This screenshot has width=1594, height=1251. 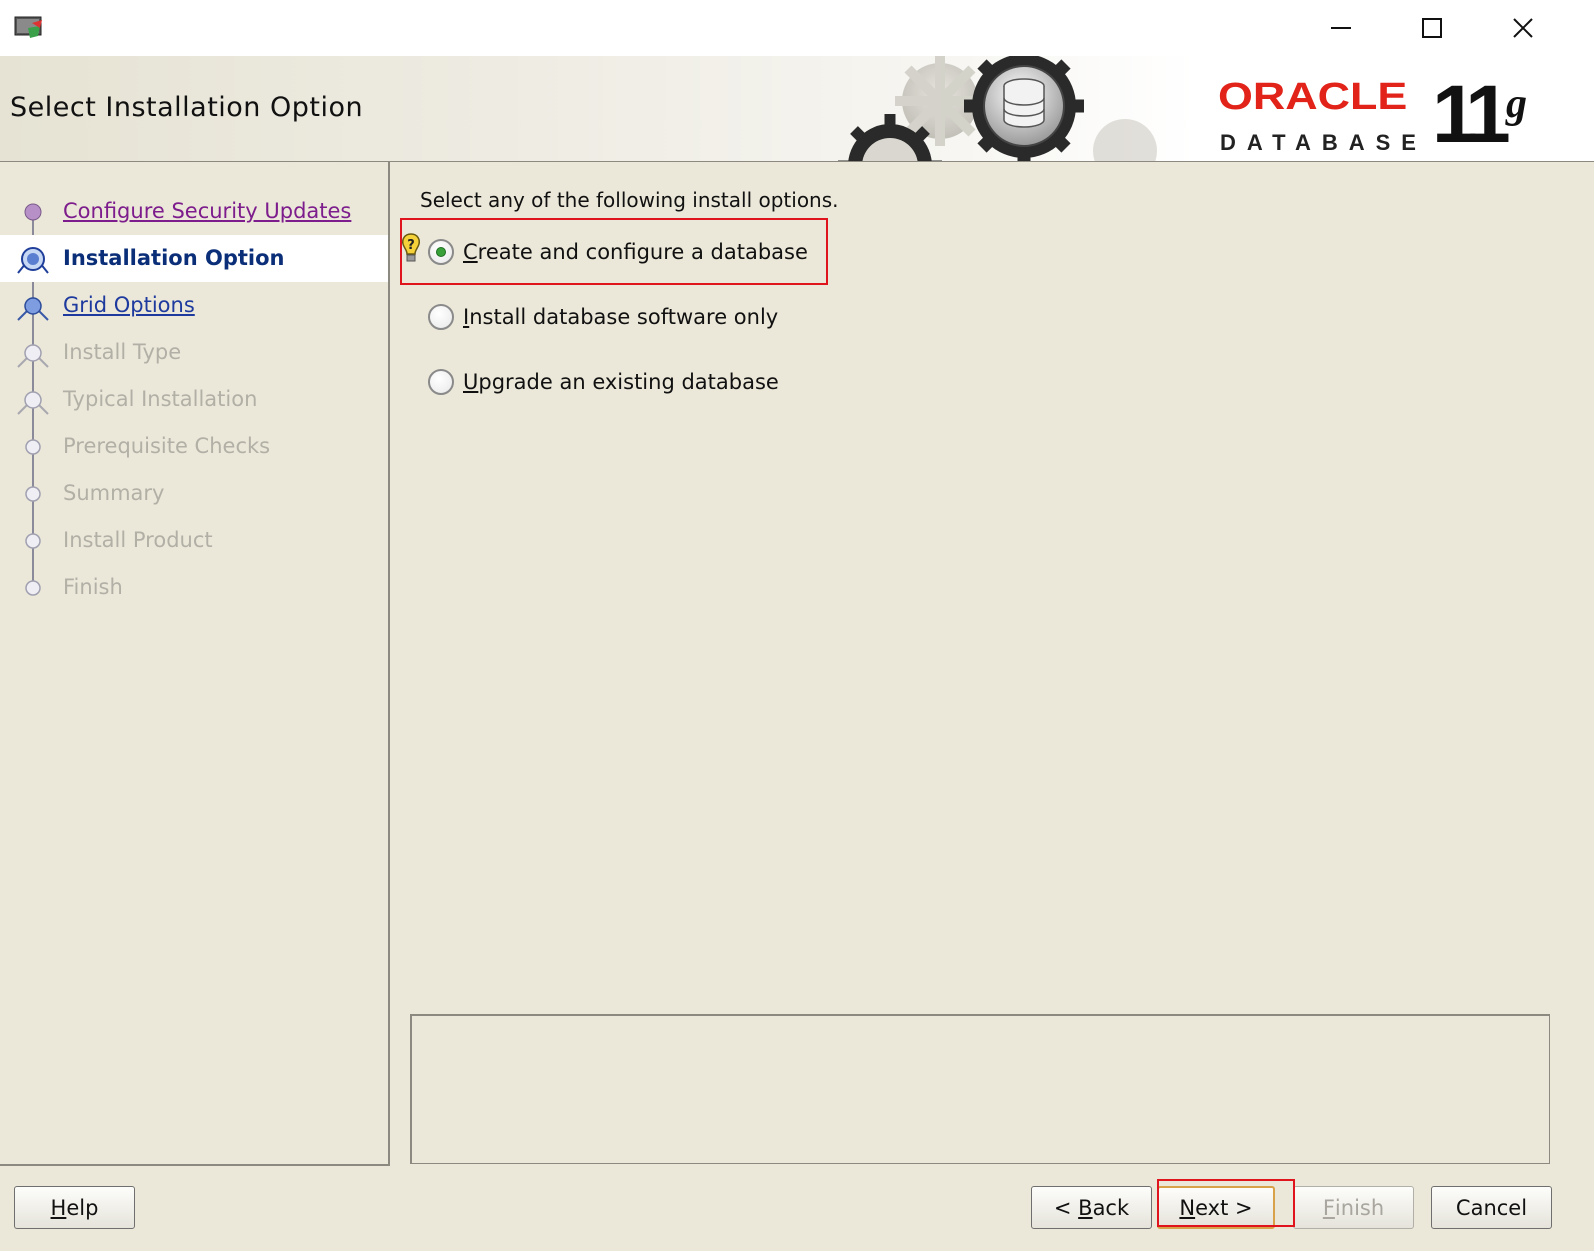 I want to click on gears-database-graphic, so click(x=997, y=108).